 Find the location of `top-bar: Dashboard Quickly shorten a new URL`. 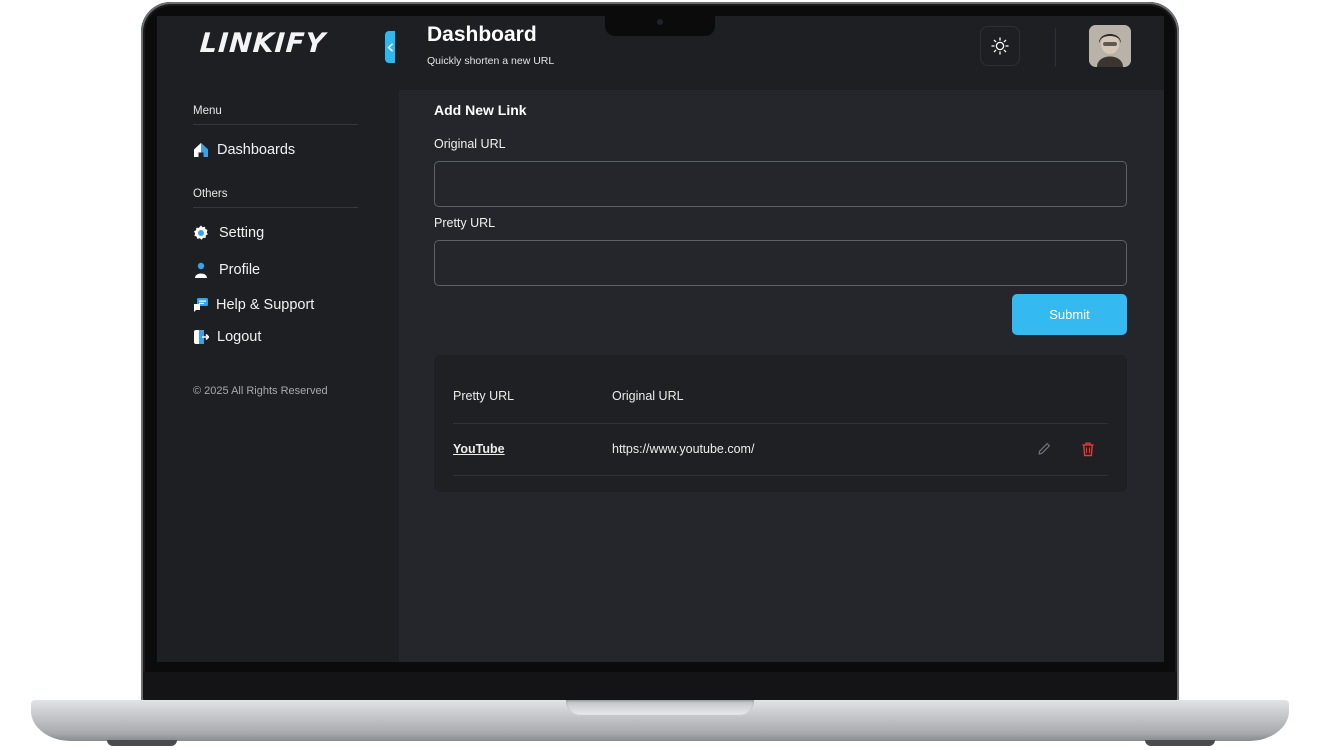

top-bar: Dashboard Quickly shorten a new URL is located at coordinates (781, 53).